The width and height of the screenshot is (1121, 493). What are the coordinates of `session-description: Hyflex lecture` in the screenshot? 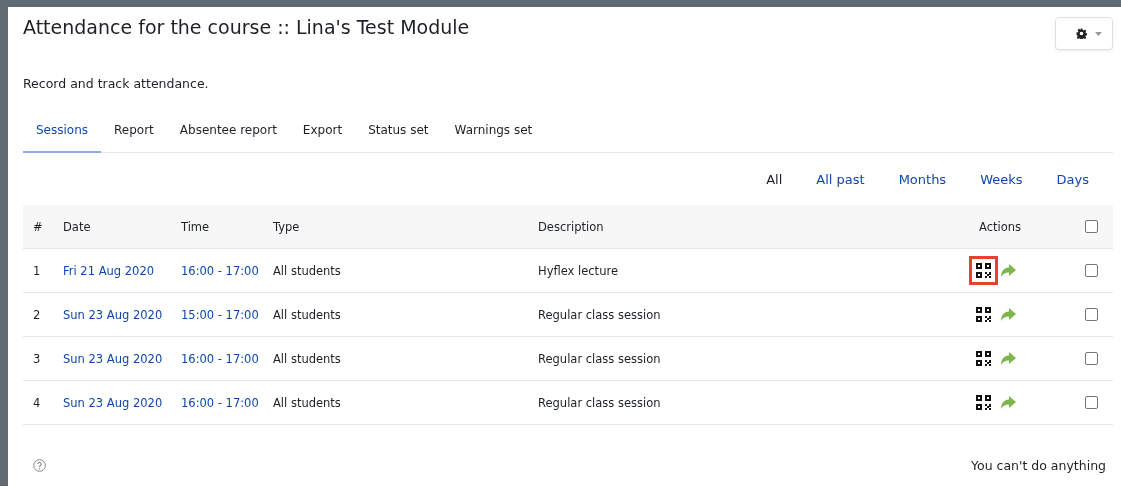 It's located at (578, 270).